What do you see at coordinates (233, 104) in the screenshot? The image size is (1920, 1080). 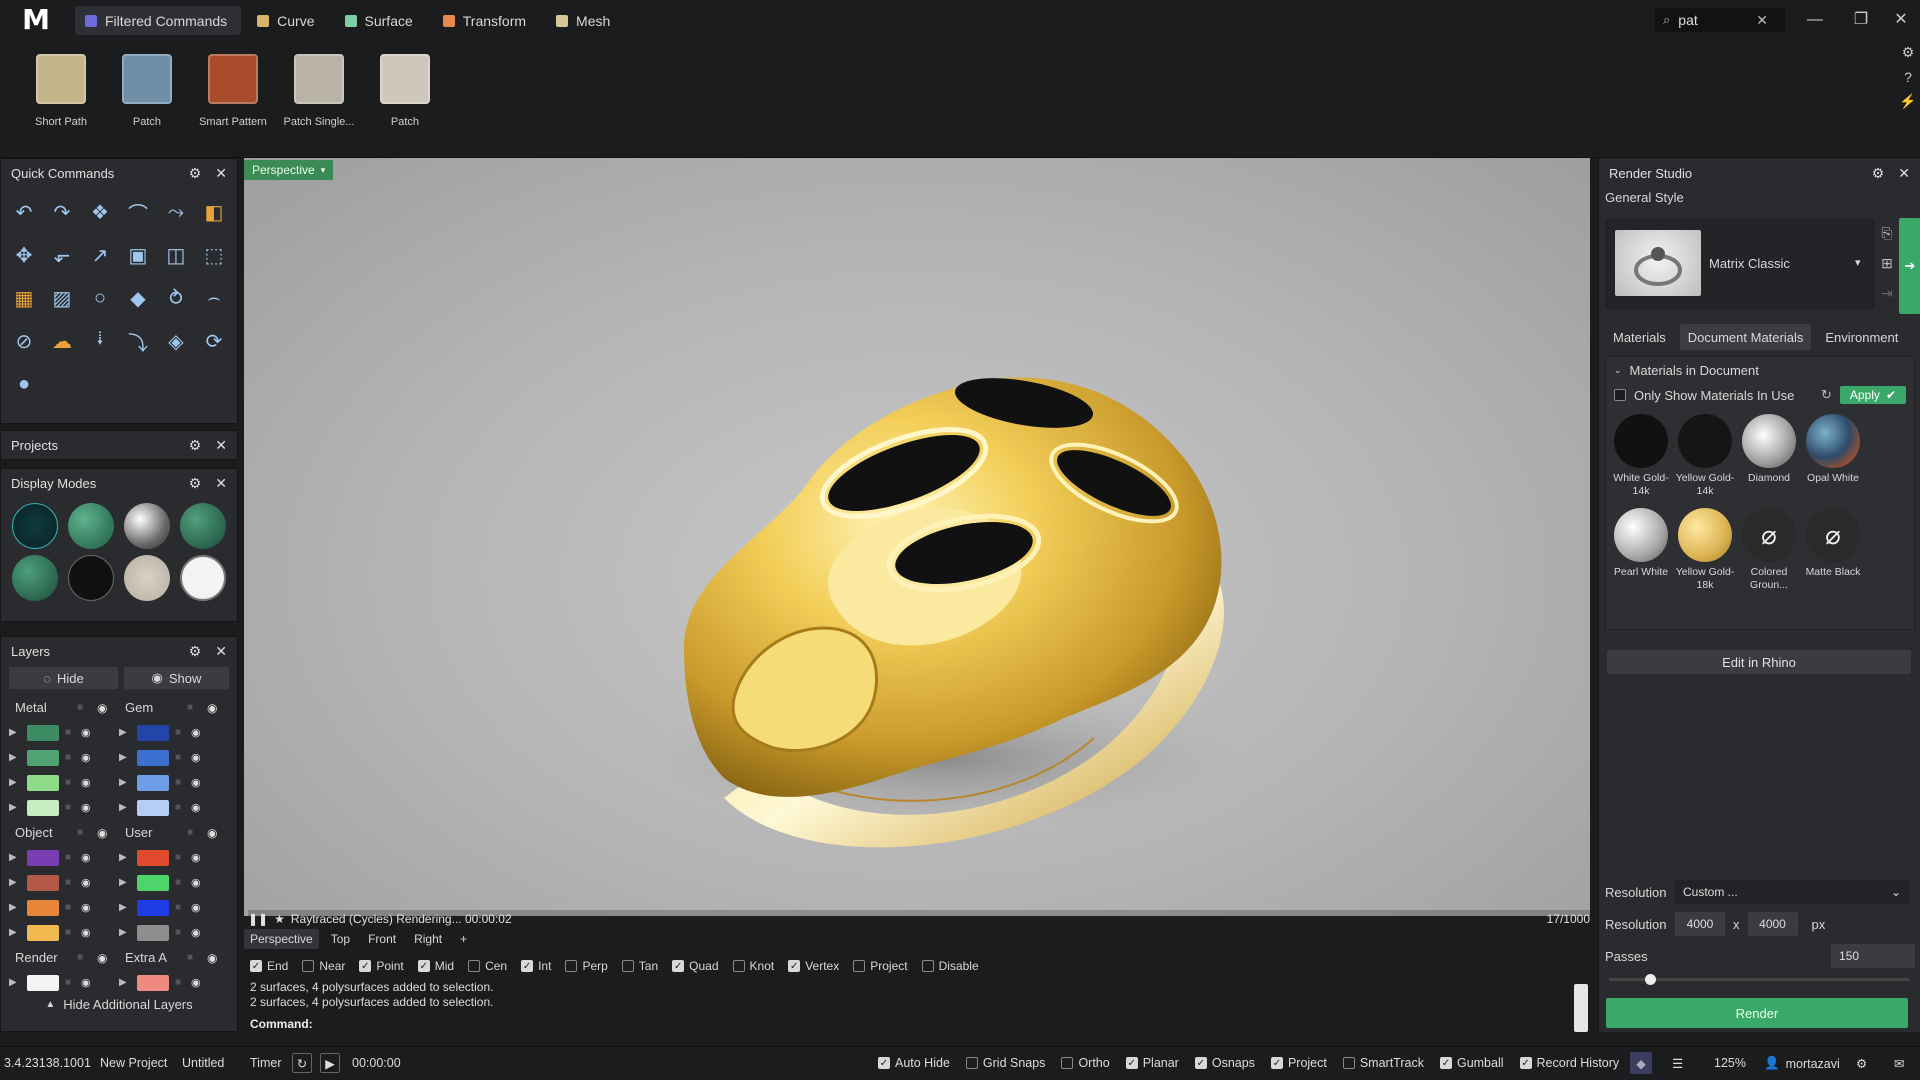 I see `ribbon-button-2: Smart Pattern` at bounding box center [233, 104].